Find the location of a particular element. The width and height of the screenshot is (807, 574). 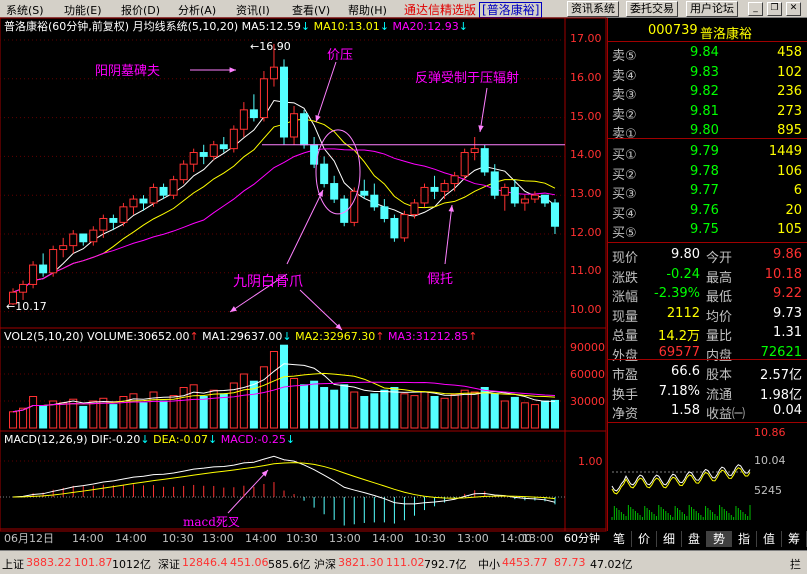

bid-row: 买③ 9.77 6 is located at coordinates (707, 191).